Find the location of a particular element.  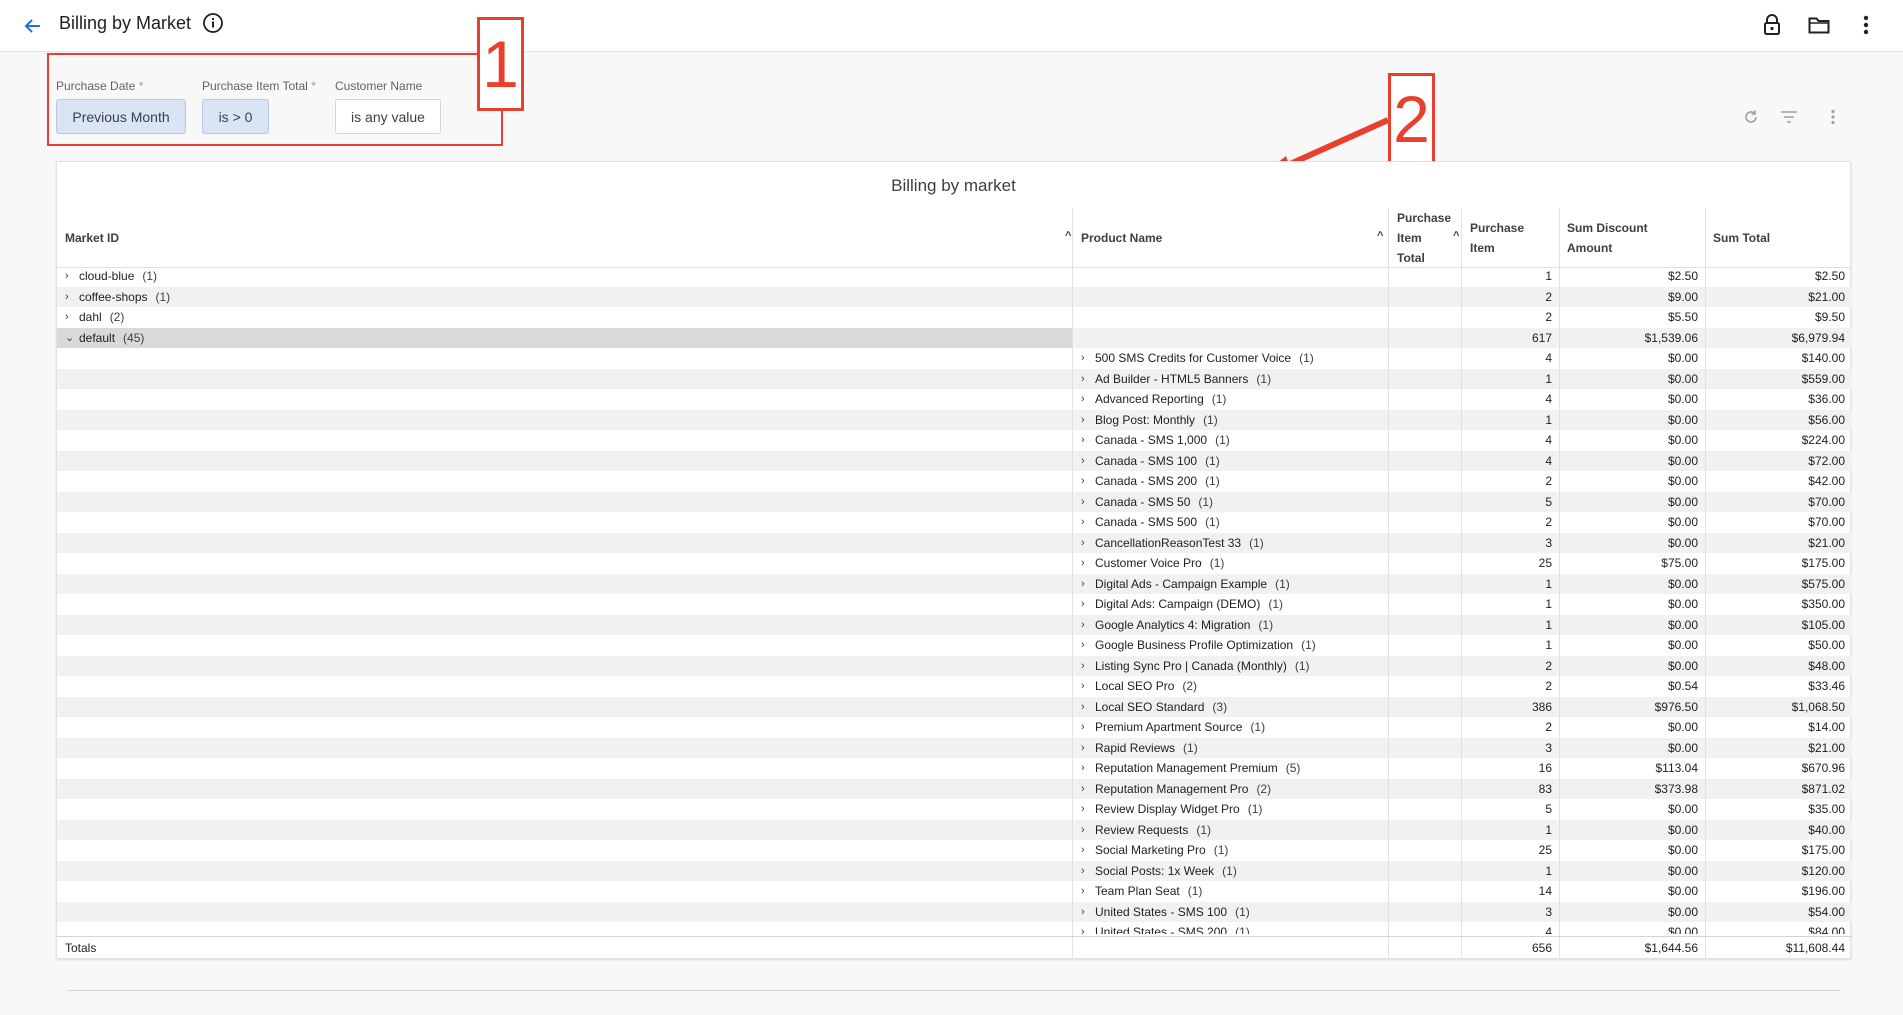

market-cell: › dahl (2) is located at coordinates (564, 317).